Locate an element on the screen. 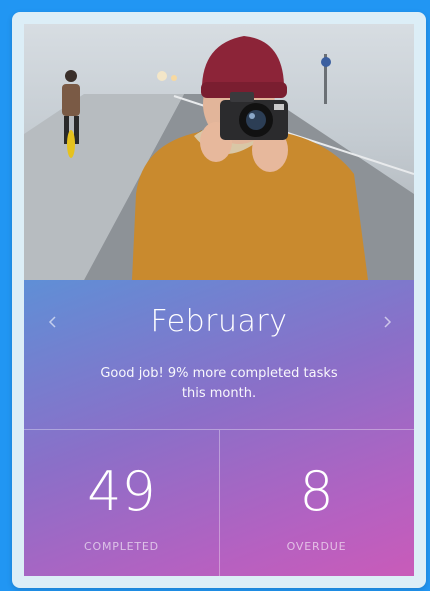 The image size is (430, 591). completed-label: COMPLETED is located at coordinates (121, 546).